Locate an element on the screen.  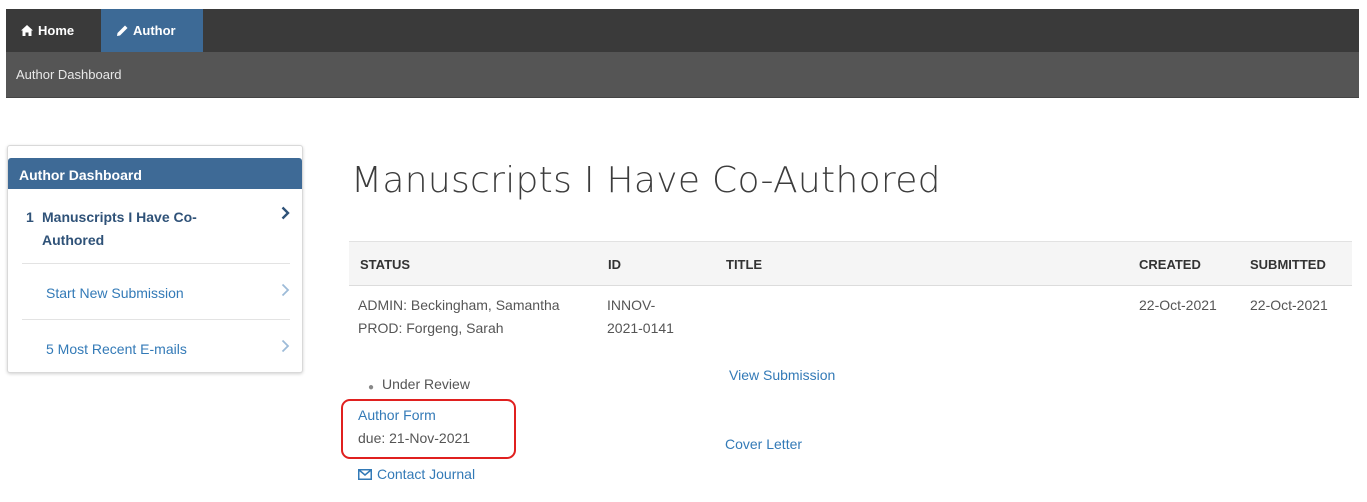
status-under-review: Under Review is located at coordinates (426, 384).